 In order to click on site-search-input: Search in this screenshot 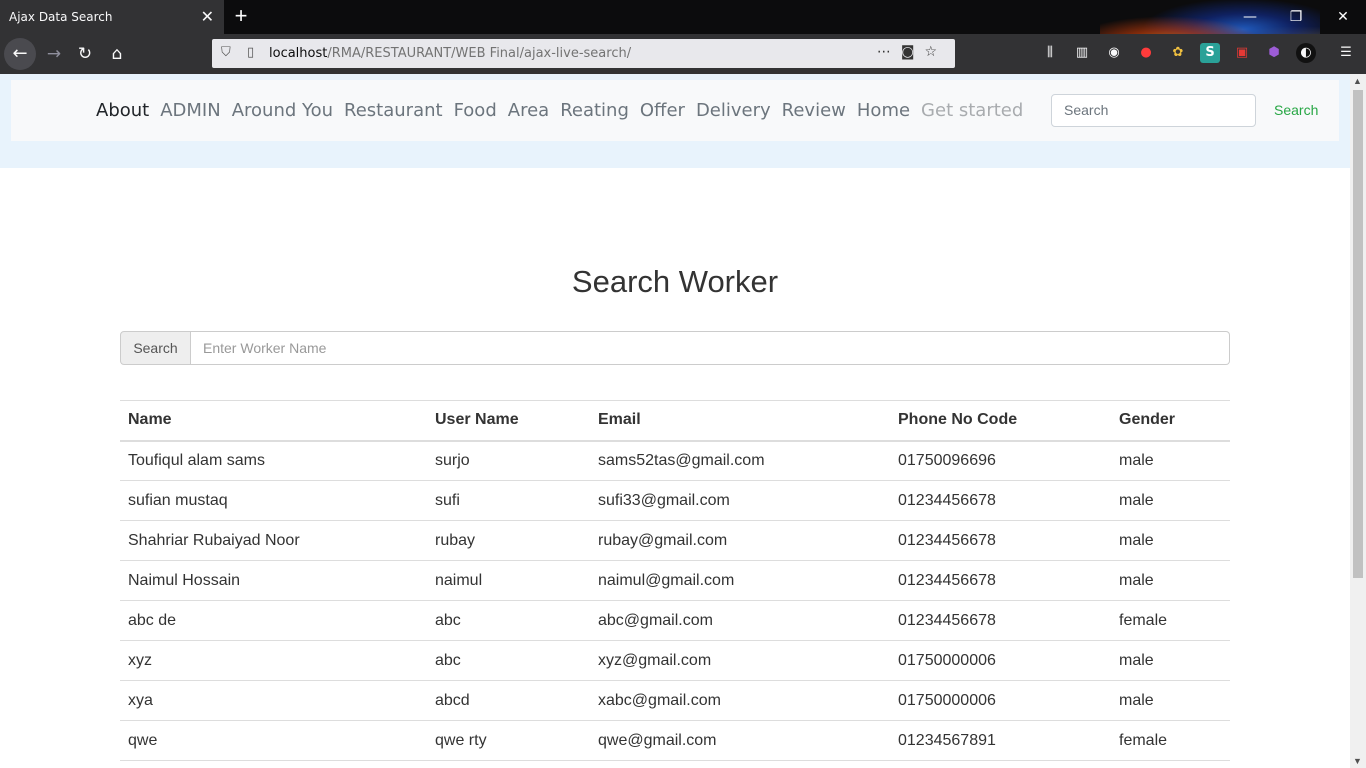, I will do `click(1153, 110)`.